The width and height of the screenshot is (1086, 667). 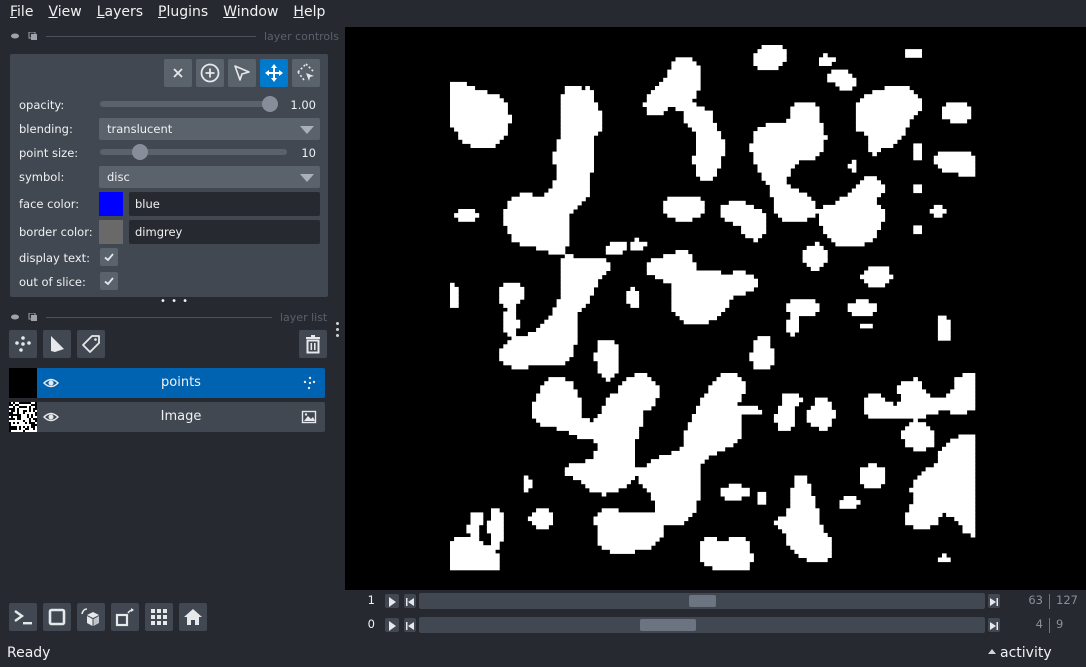 I want to click on transform-button, so click(x=306, y=73).